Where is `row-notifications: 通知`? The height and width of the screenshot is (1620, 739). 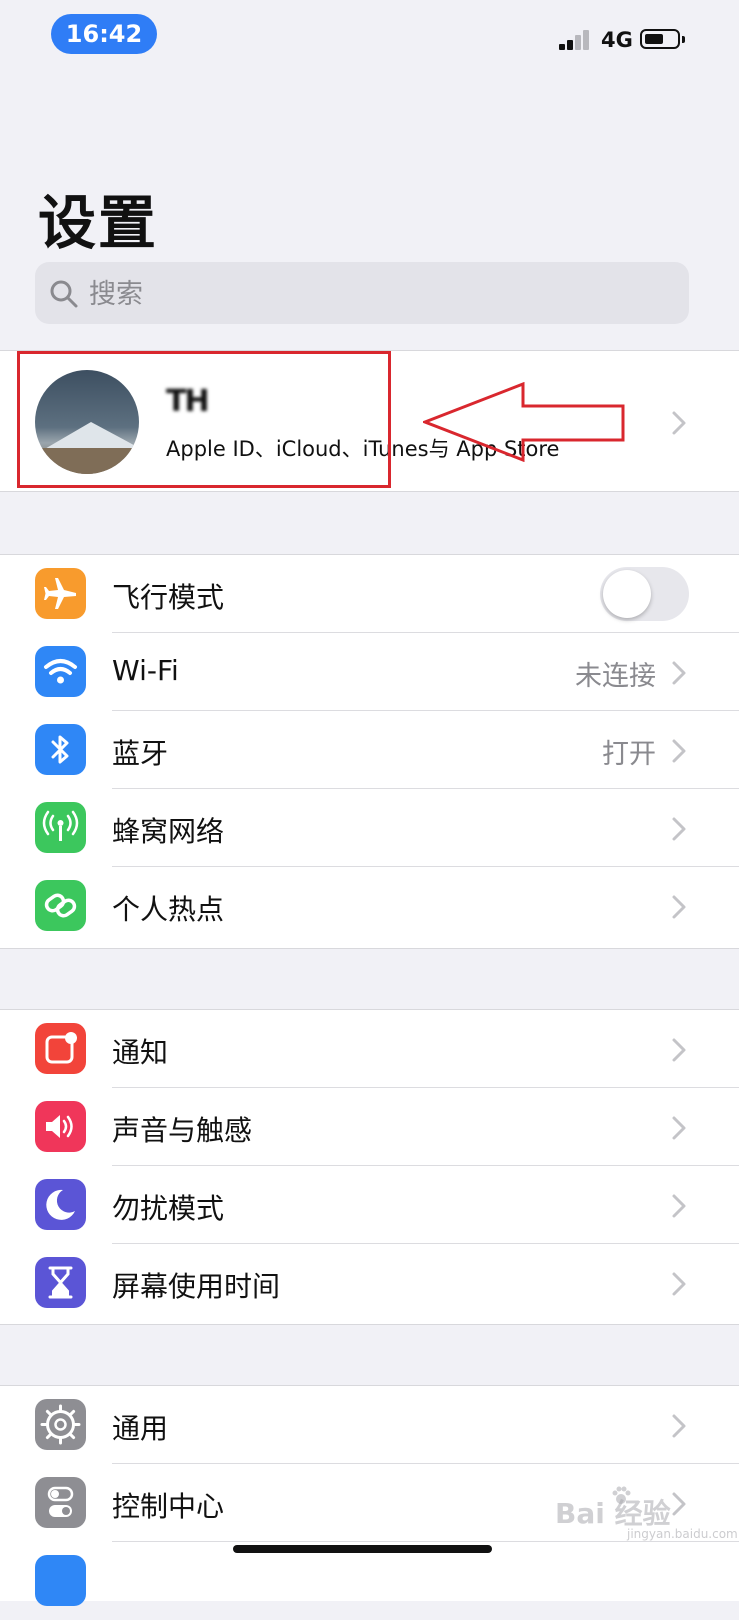 row-notifications: 通知 is located at coordinates (369, 1049).